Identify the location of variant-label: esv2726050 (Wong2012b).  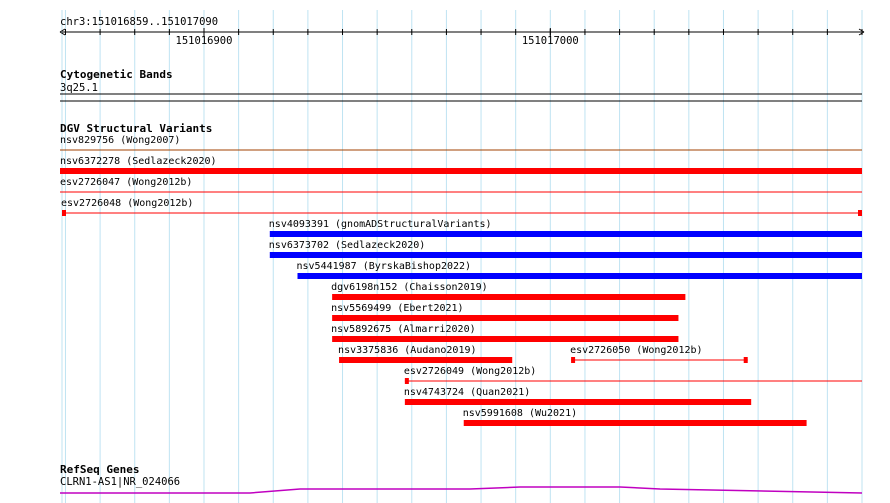
(636, 350).